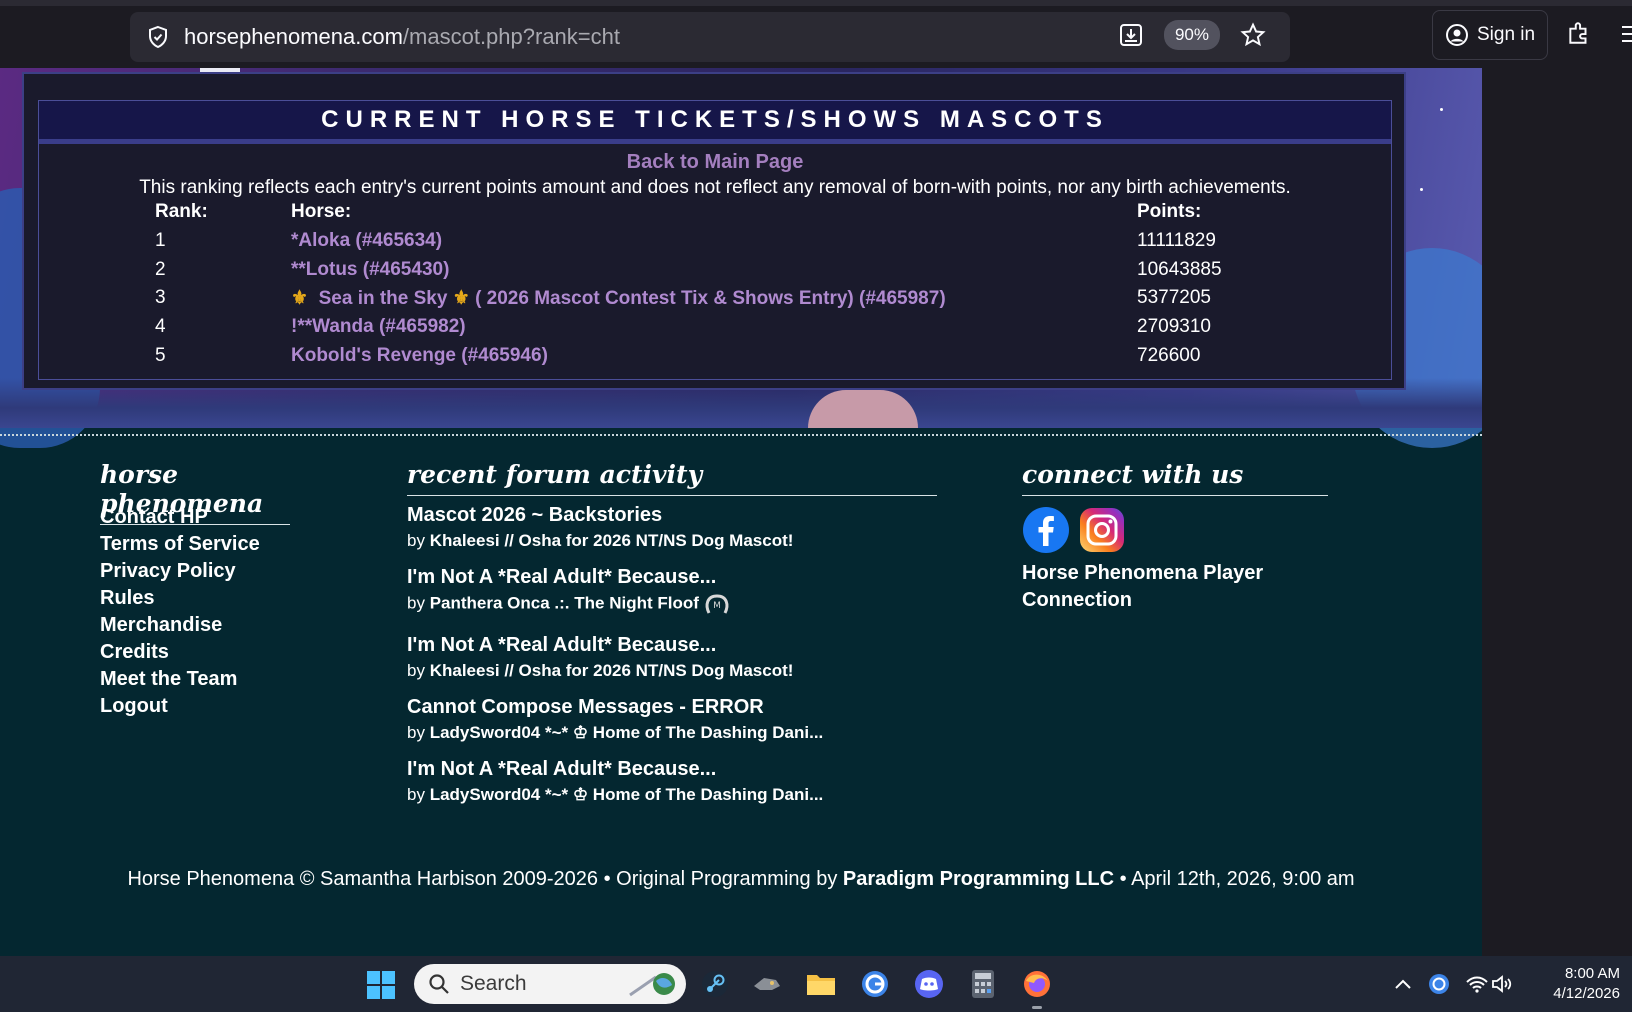 The image size is (1632, 1012). What do you see at coordinates (715, 359) in the screenshot?
I see `table-row: 5 Kobold's Revenge (#465946) 726600` at bounding box center [715, 359].